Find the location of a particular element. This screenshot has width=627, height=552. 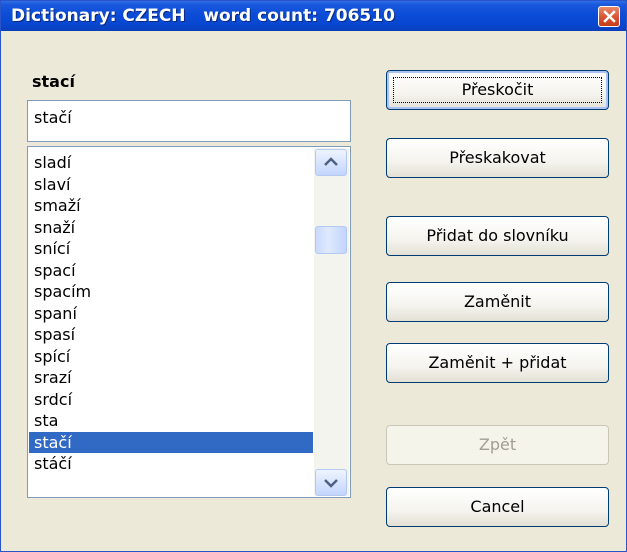

cancel-button: Cancel is located at coordinates (497, 507).